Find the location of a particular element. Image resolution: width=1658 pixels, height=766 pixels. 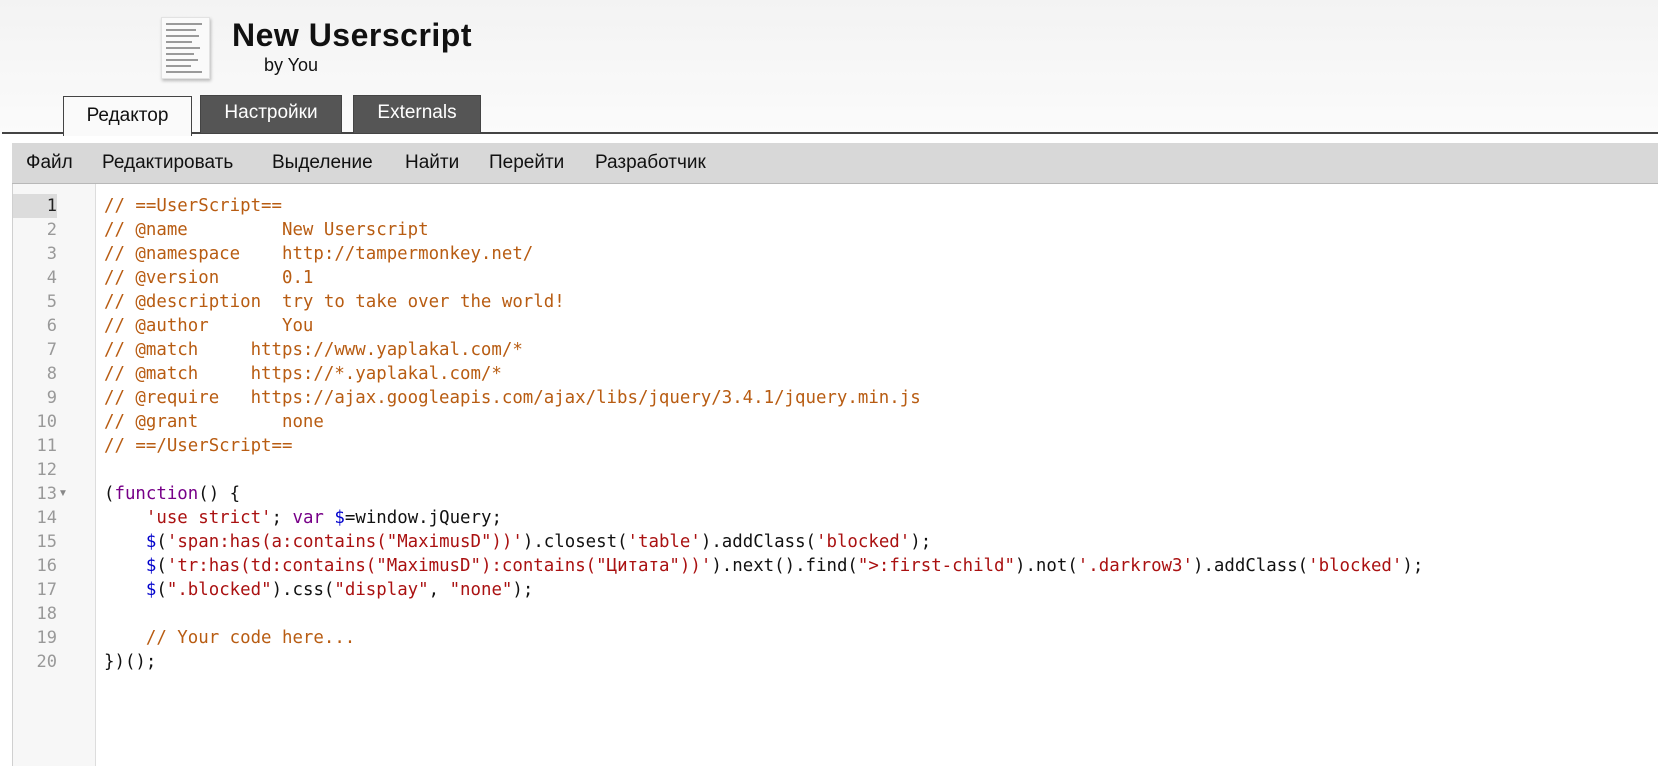

code-line: (function() { is located at coordinates (172, 494).